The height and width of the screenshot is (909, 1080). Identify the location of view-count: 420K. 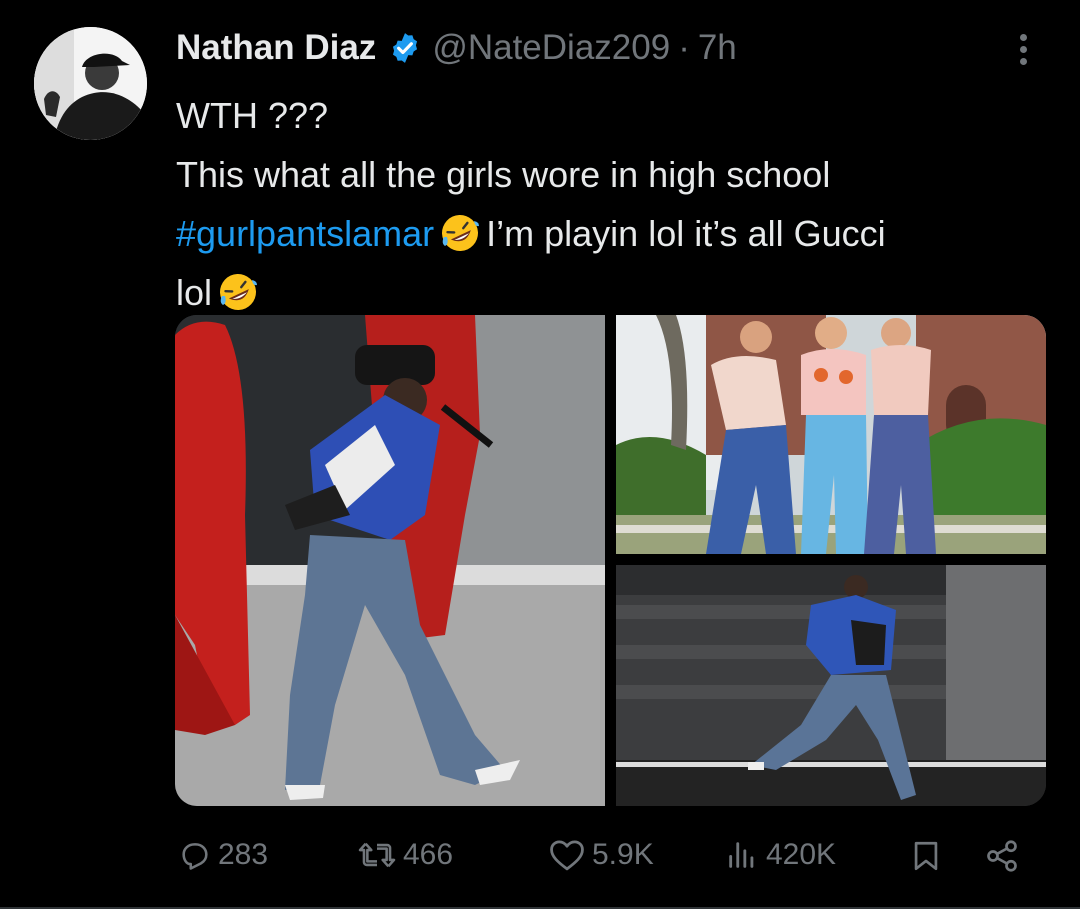
(801, 854).